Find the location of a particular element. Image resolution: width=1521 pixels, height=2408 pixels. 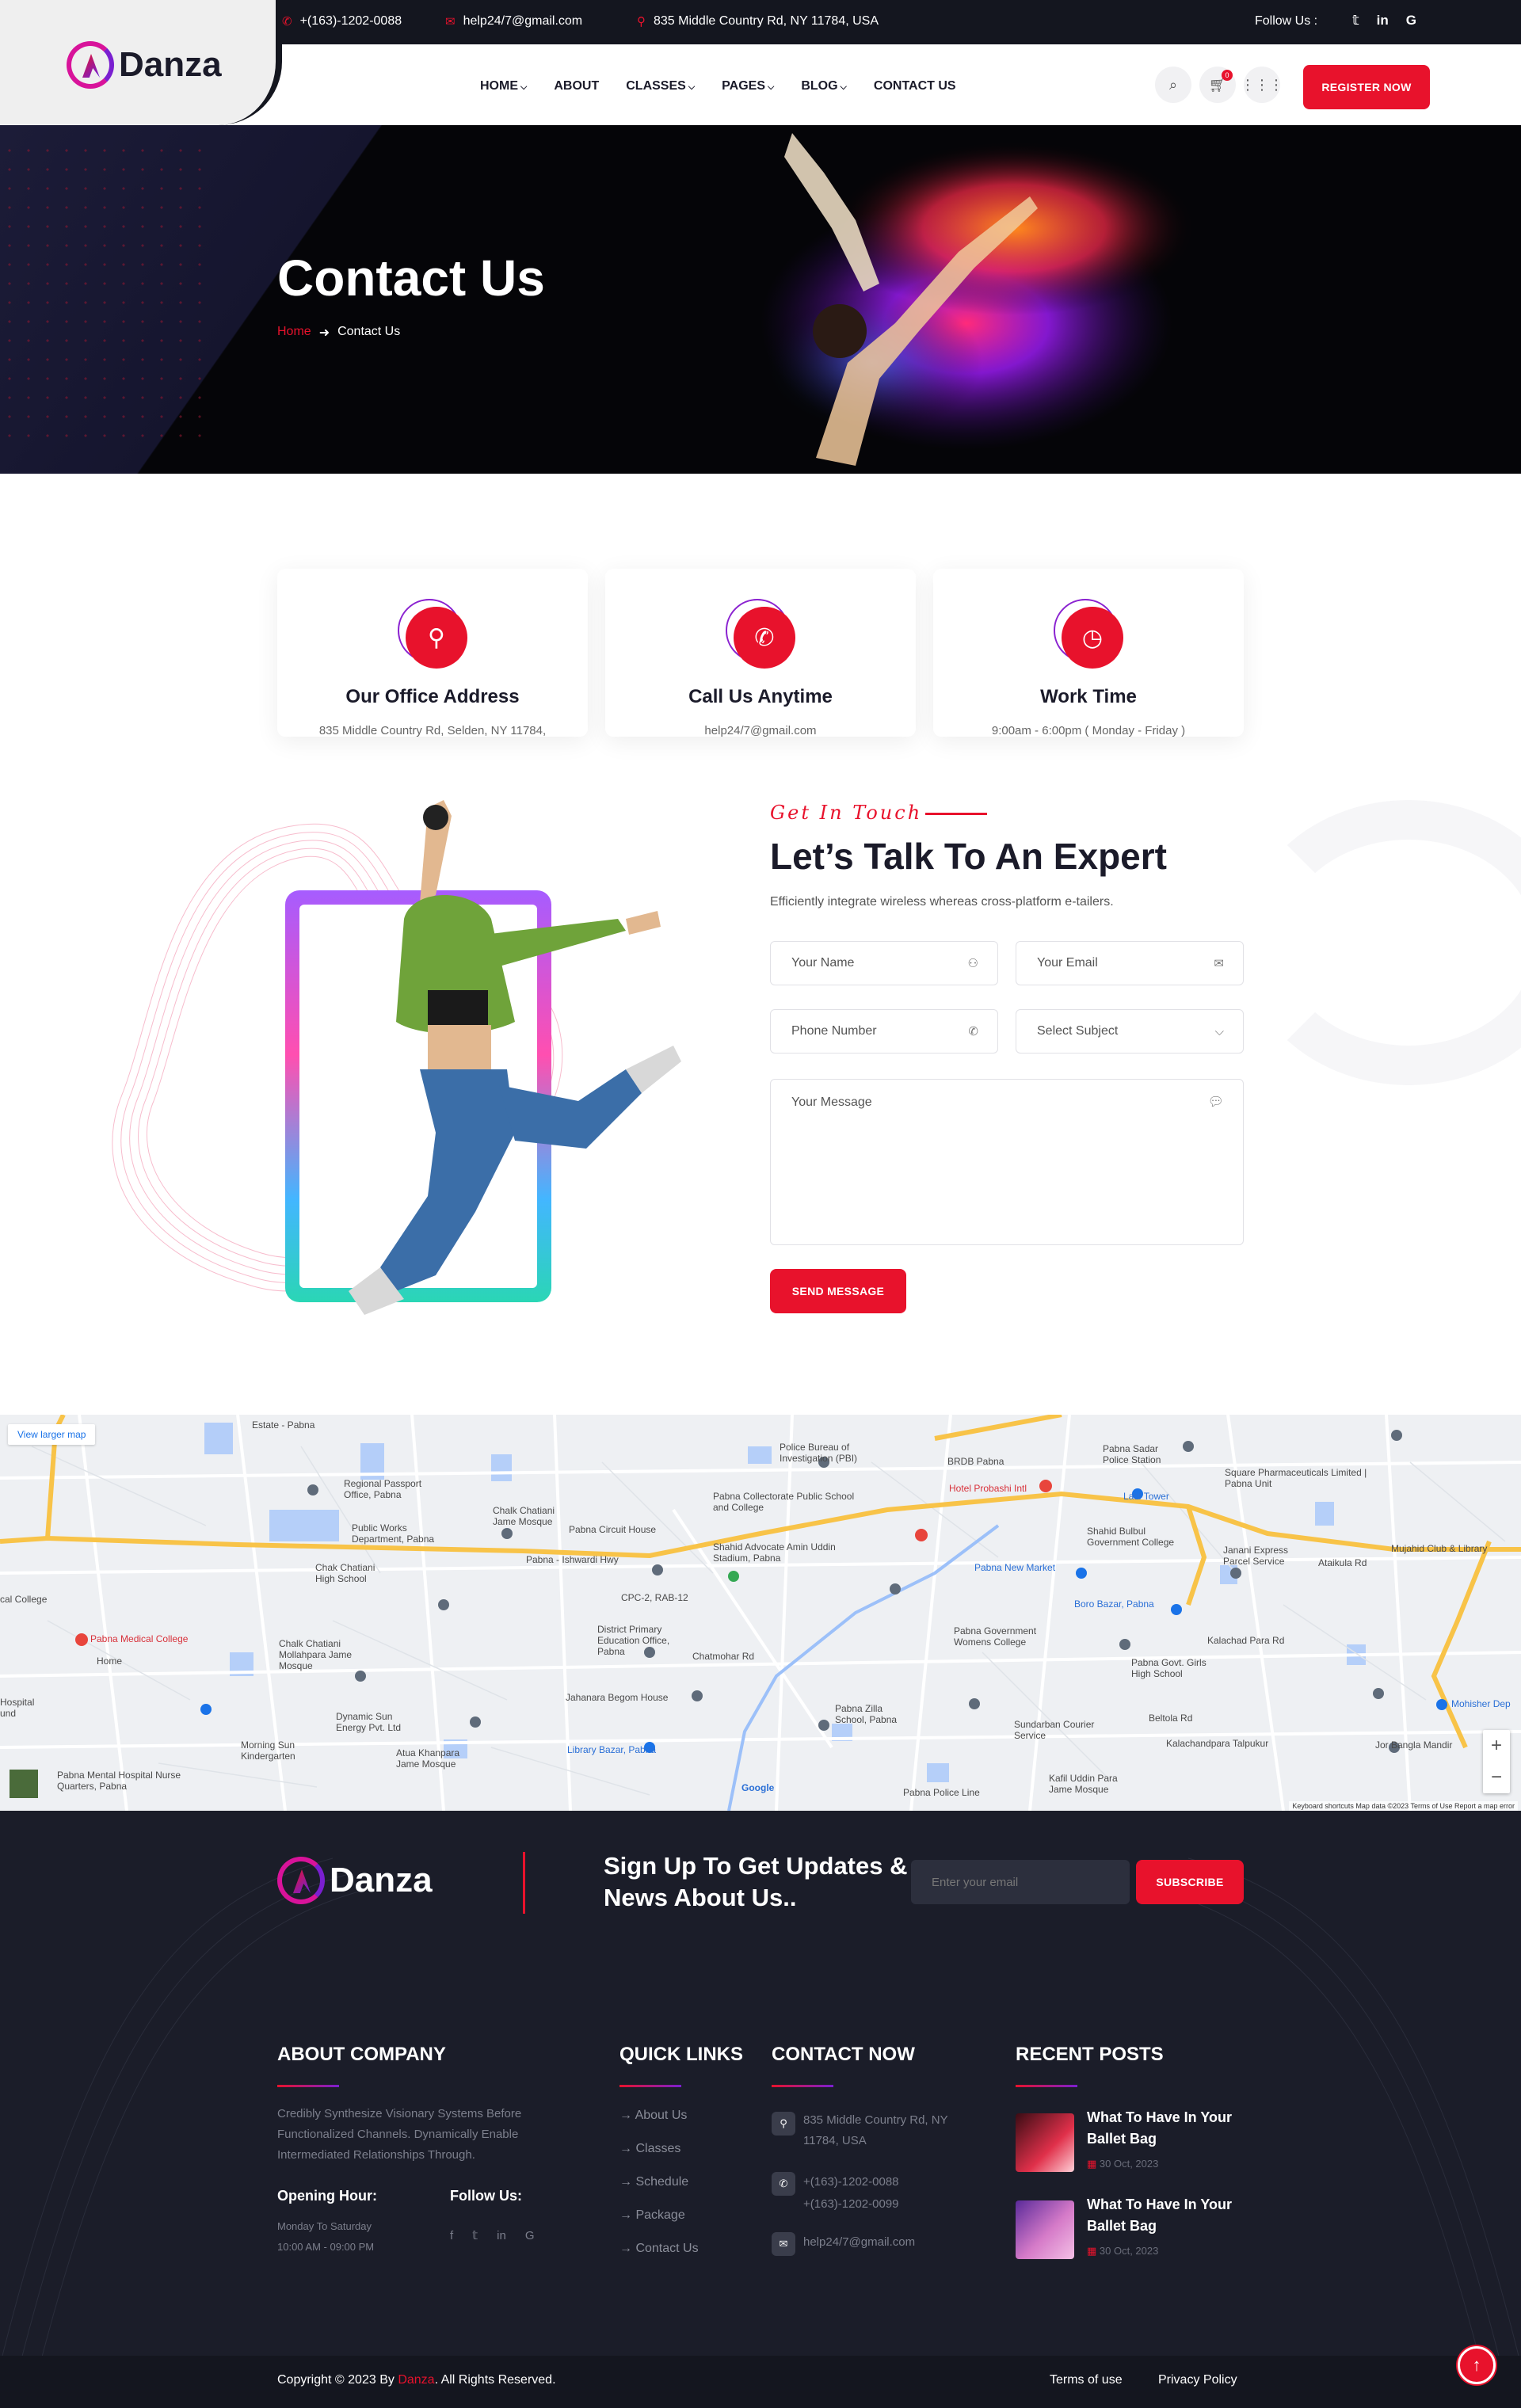

quick-link-label: Package is located at coordinates (660, 2215).